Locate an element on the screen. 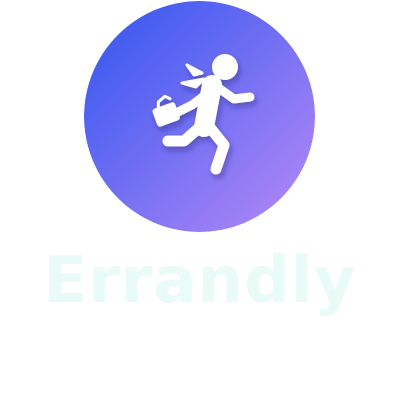 This screenshot has height=400, width=400. brand-name: Errandly is located at coordinates (200, 281).